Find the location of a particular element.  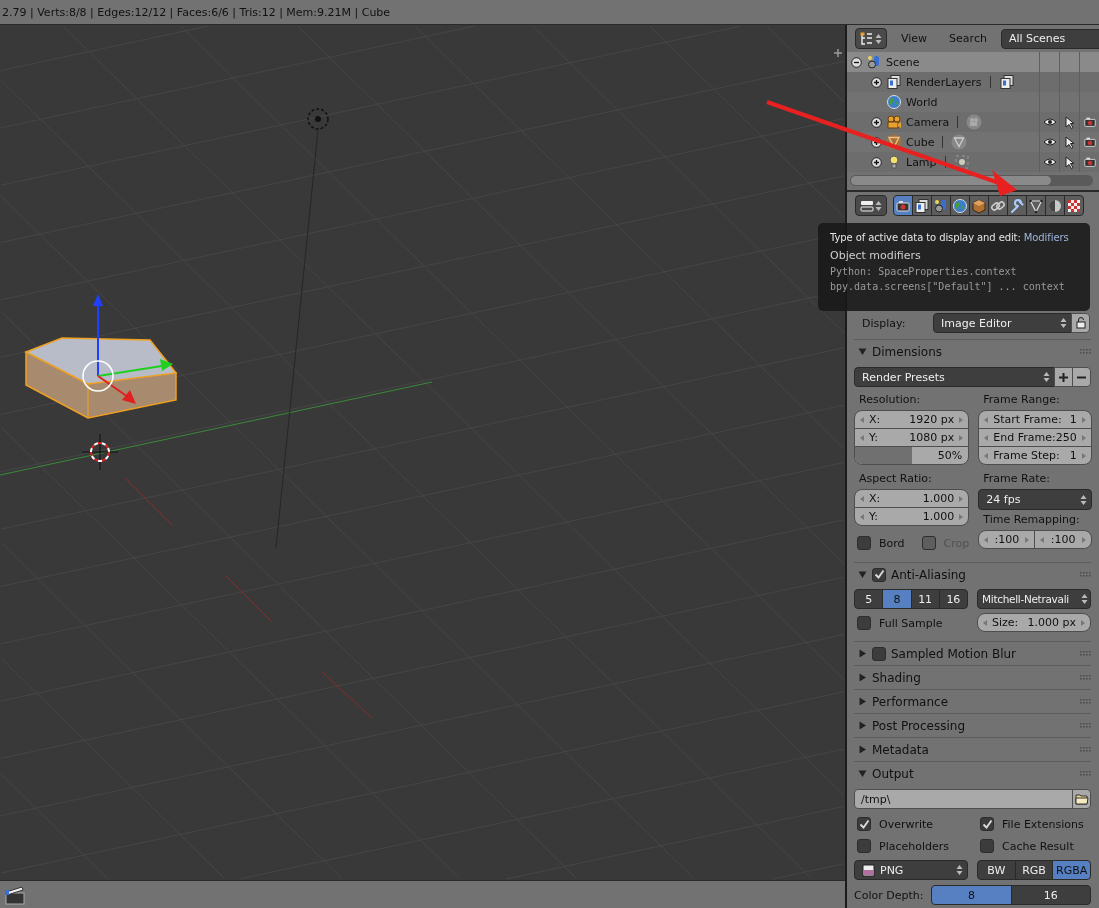

panel-header: Performance is located at coordinates (972, 701).